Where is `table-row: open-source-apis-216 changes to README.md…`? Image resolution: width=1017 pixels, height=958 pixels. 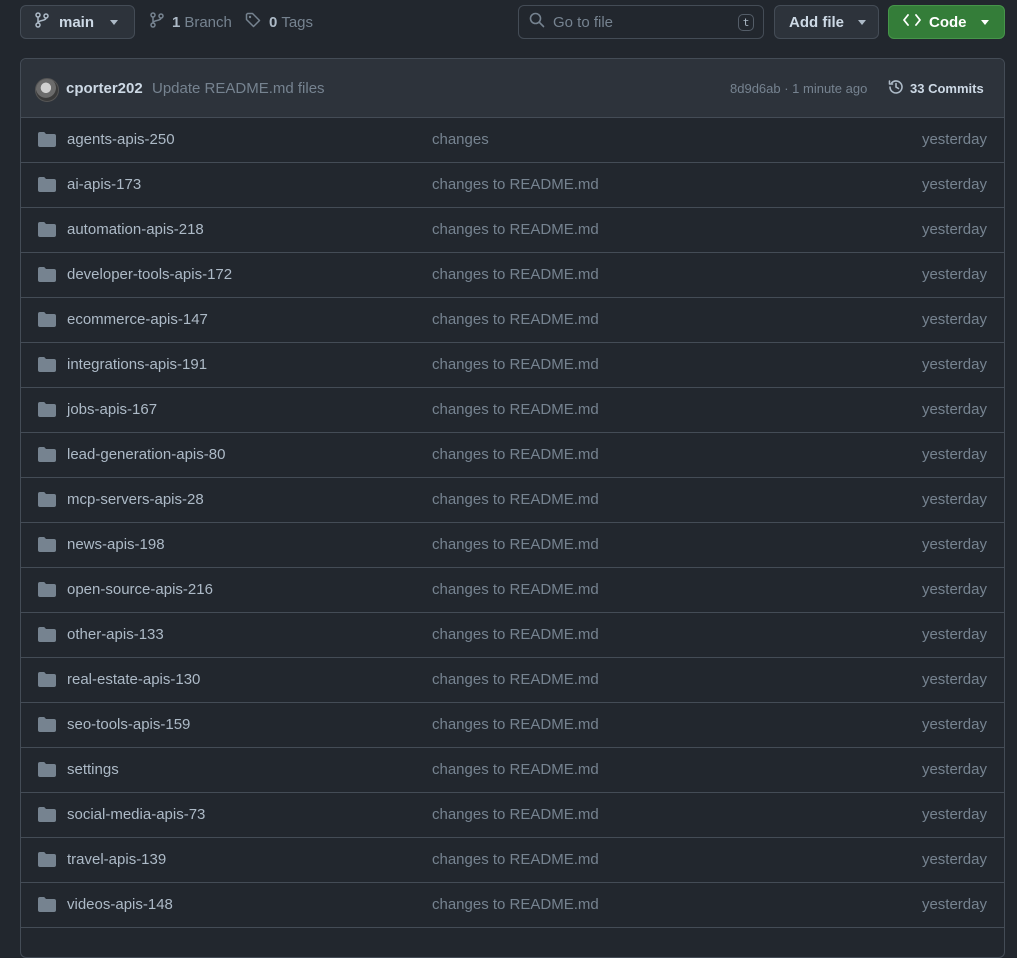 table-row: open-source-apis-216 changes to README.md… is located at coordinates (512, 590).